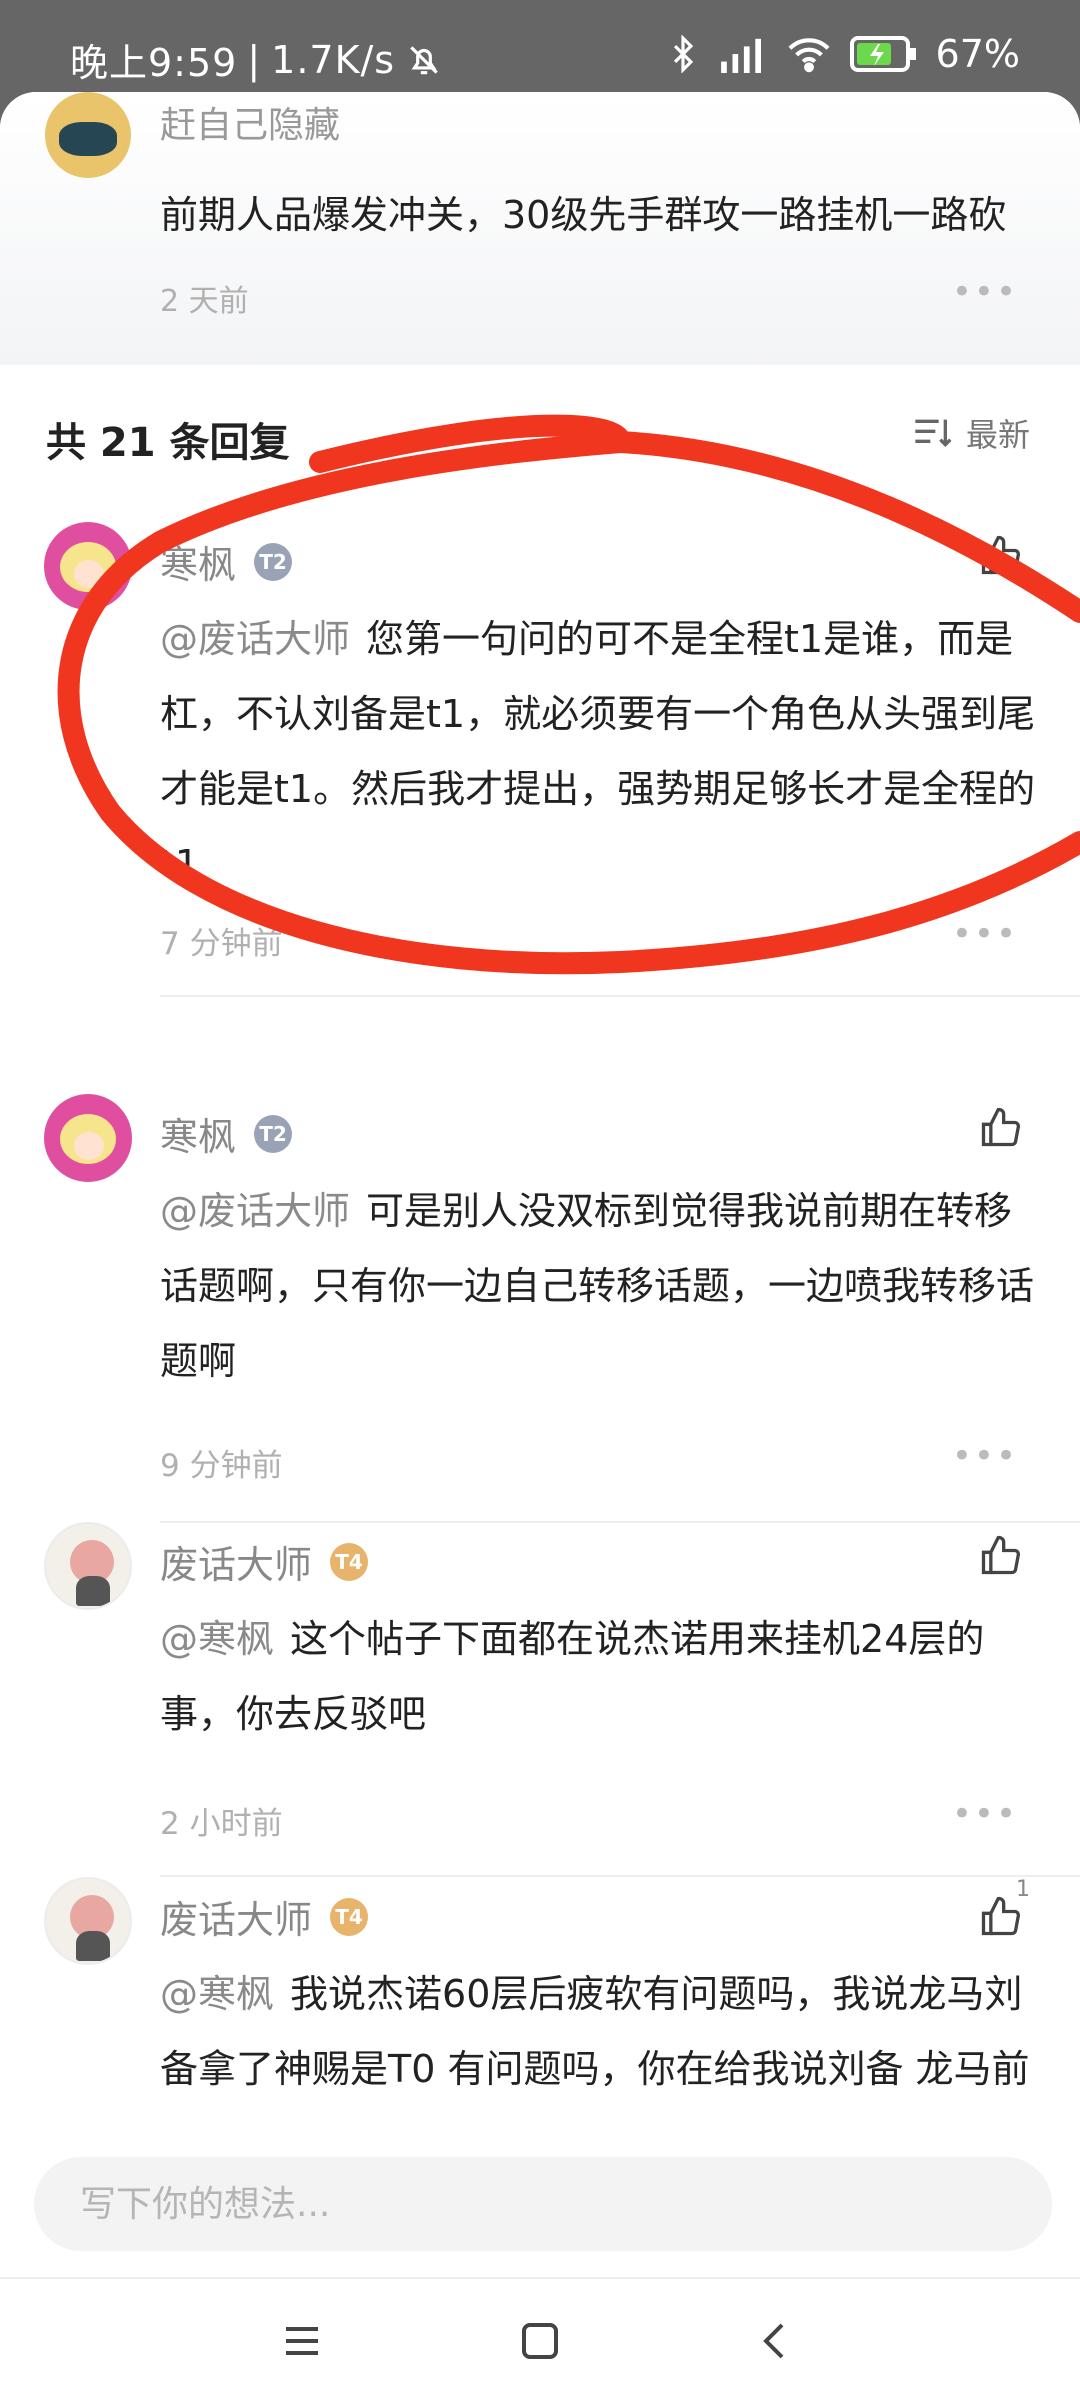 The image size is (1080, 2400). I want to click on divider, so click(620, 996).